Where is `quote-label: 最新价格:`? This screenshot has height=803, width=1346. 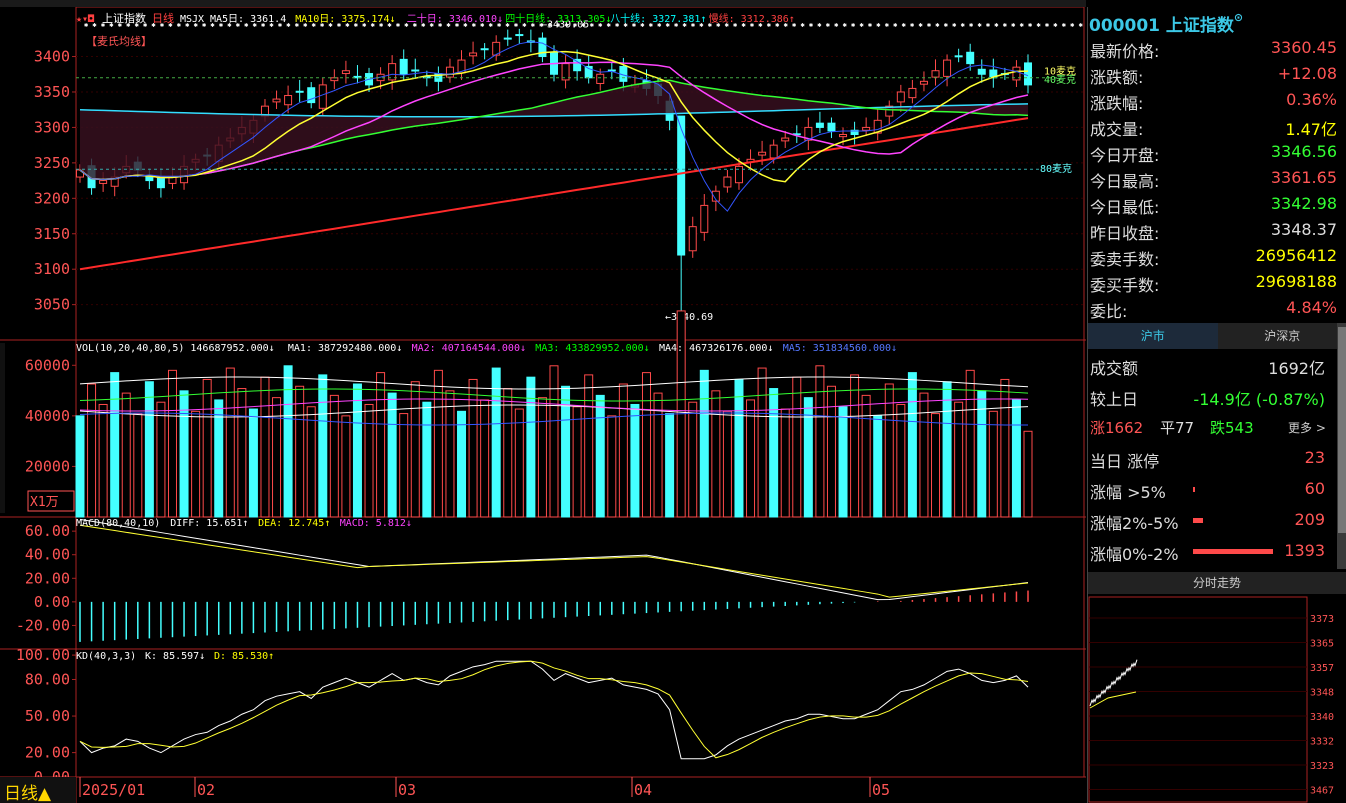
quote-label: 最新价格: is located at coordinates (1125, 51).